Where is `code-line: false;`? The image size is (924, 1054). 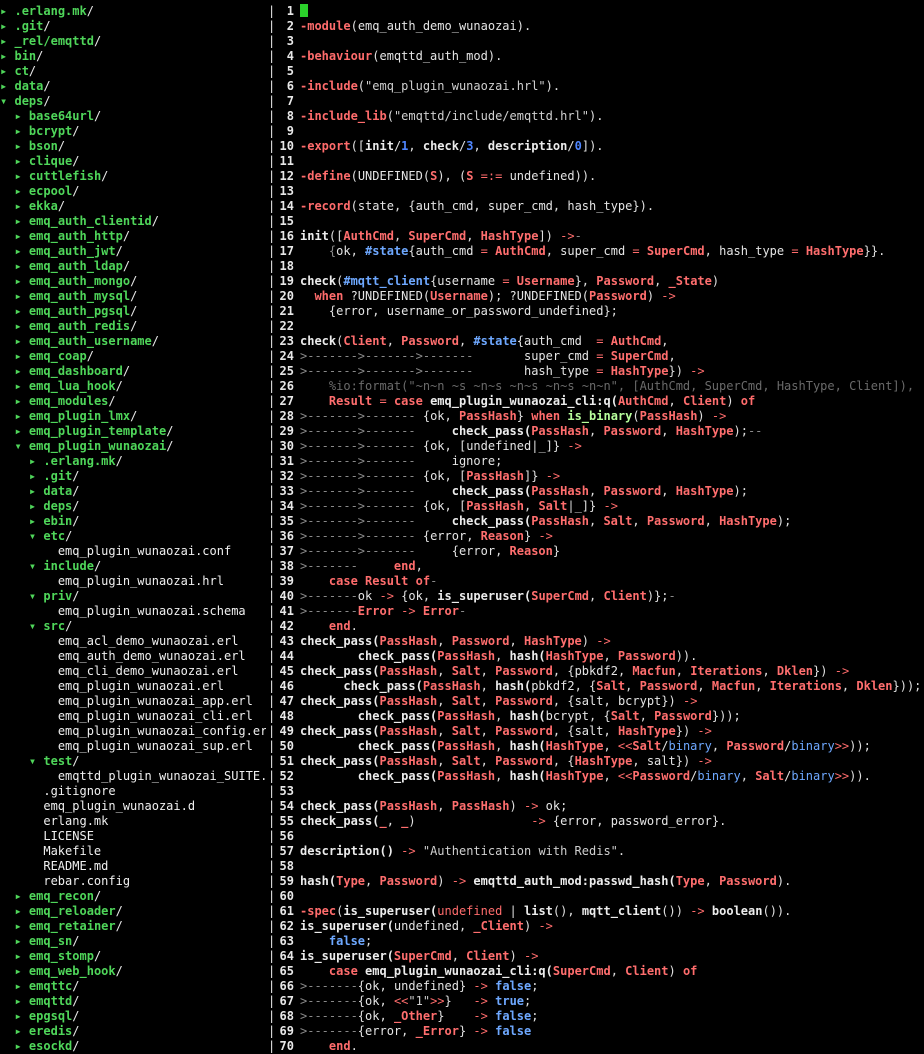
code-line: false; is located at coordinates (612, 941).